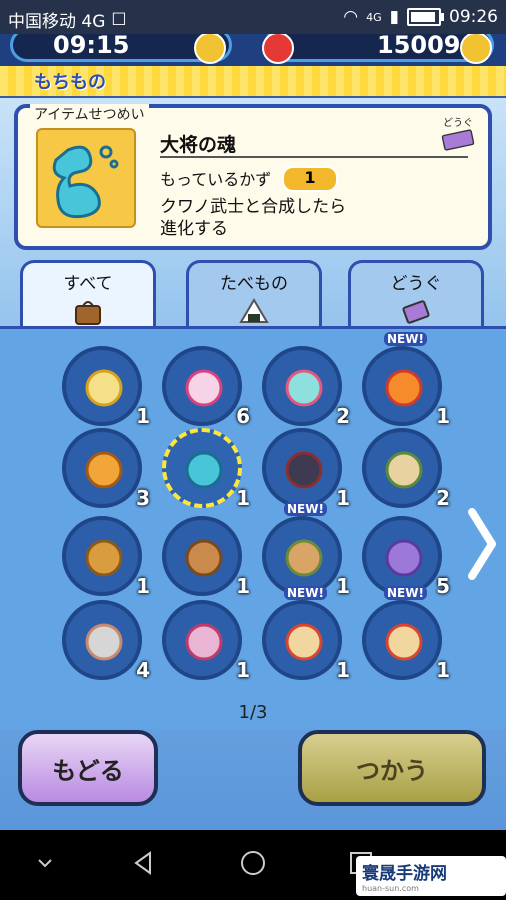  I want to click on tab-label: たべもの, so click(254, 284).